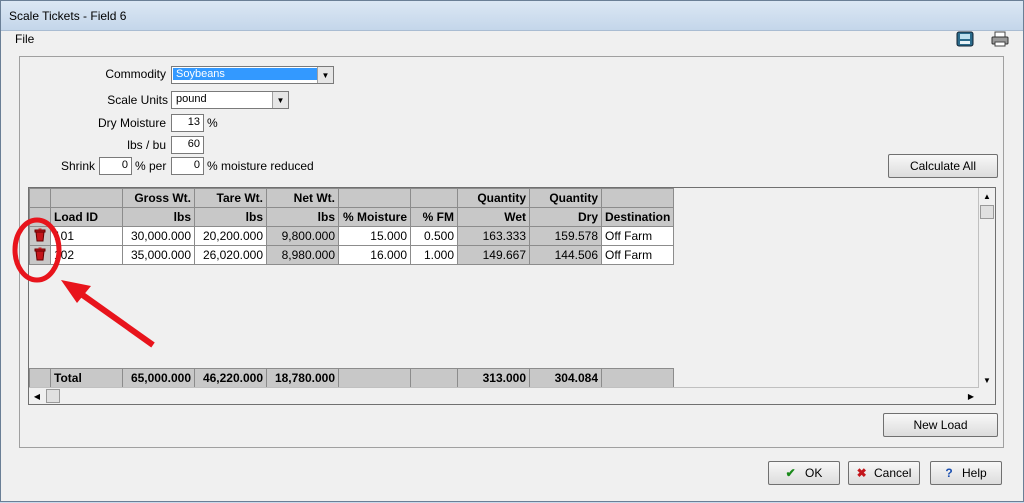 The image size is (1024, 503). I want to click on cancel-button: ✖ Cancel, so click(884, 473).